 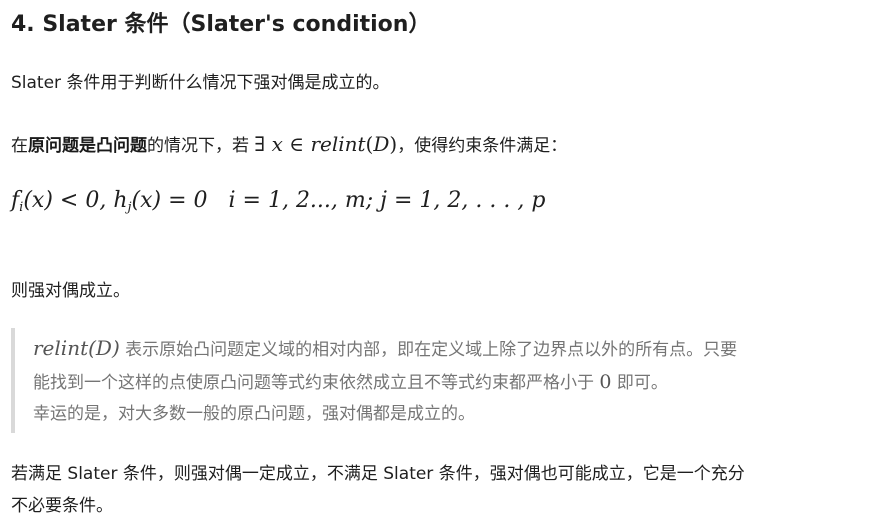 What do you see at coordinates (297, 144) in the screenshot?
I see `in-symbol: ∈` at bounding box center [297, 144].